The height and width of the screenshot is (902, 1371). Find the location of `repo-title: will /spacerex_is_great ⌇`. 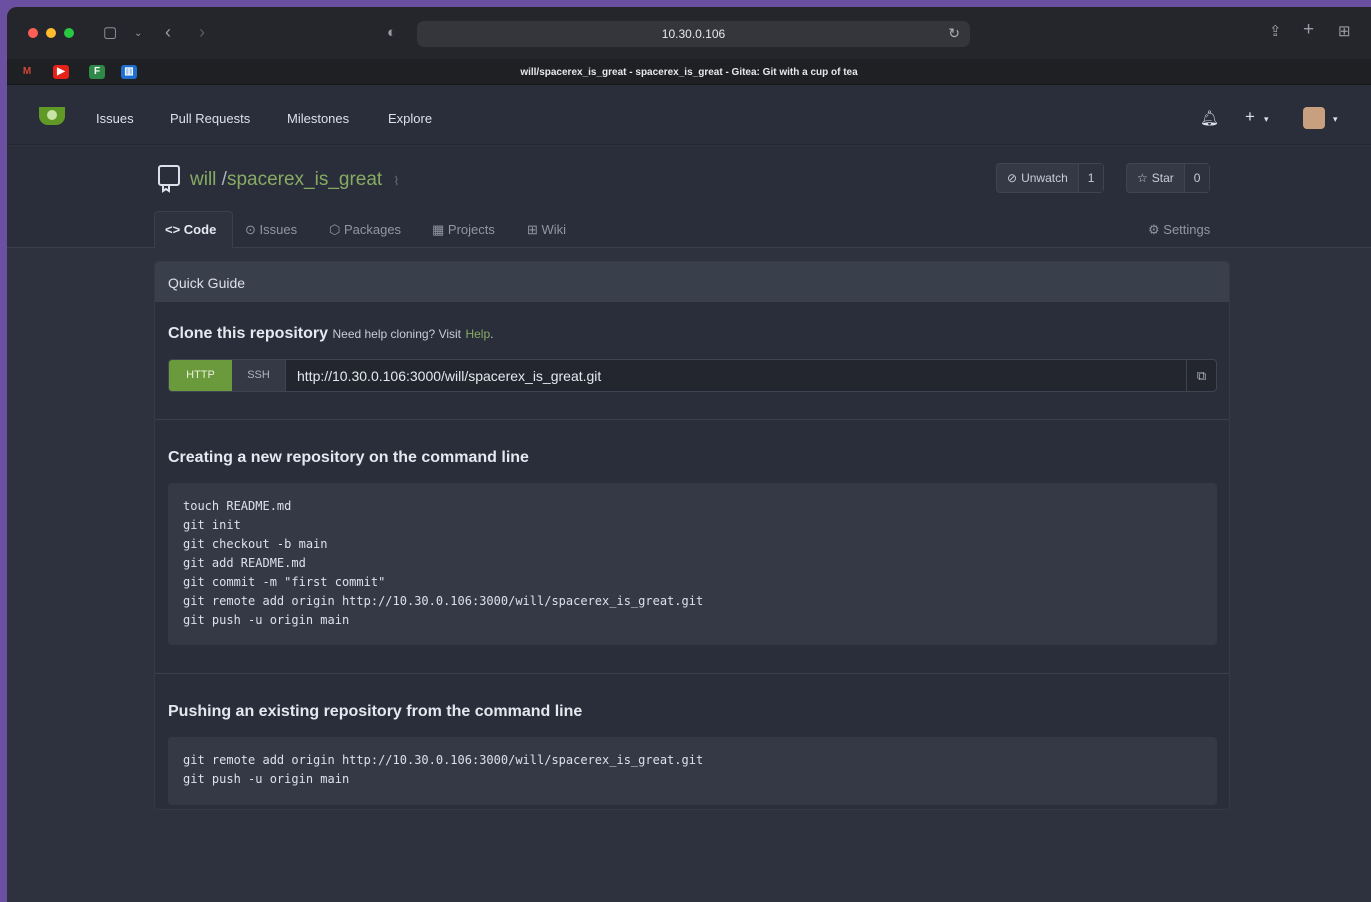

repo-title: will /spacerex_is_great ⌇ is located at coordinates (294, 180).